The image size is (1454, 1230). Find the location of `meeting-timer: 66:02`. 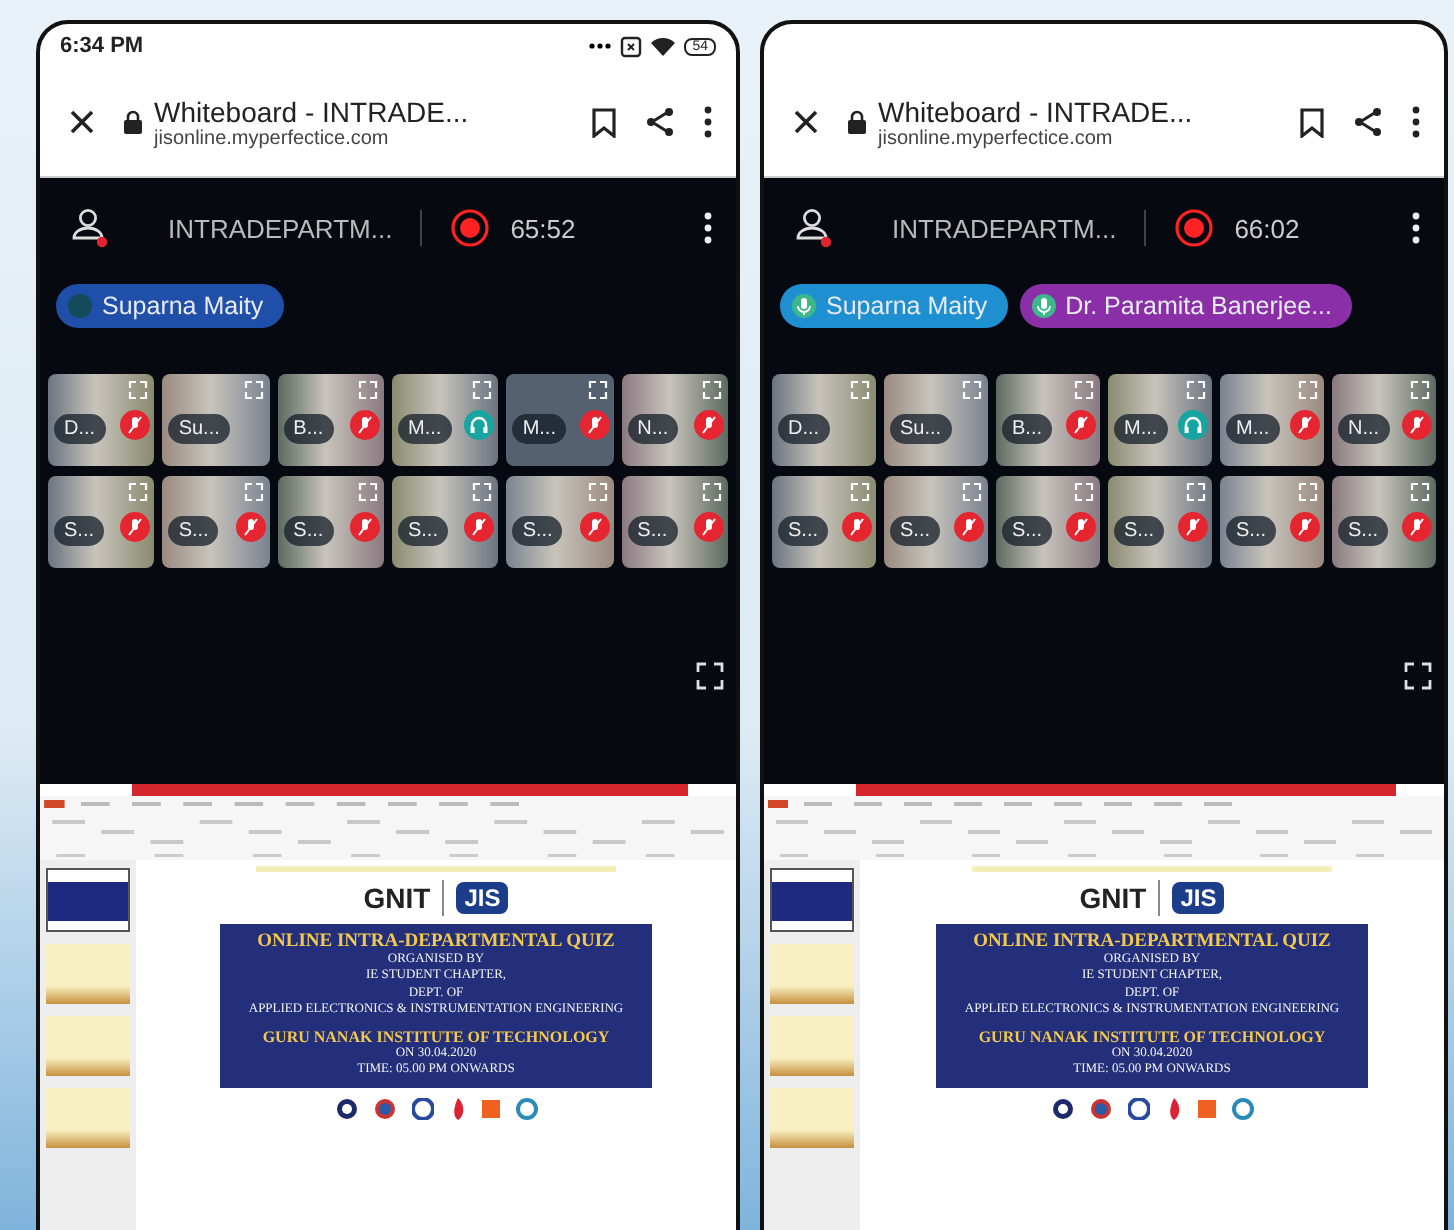

meeting-timer: 66:02 is located at coordinates (1267, 228).